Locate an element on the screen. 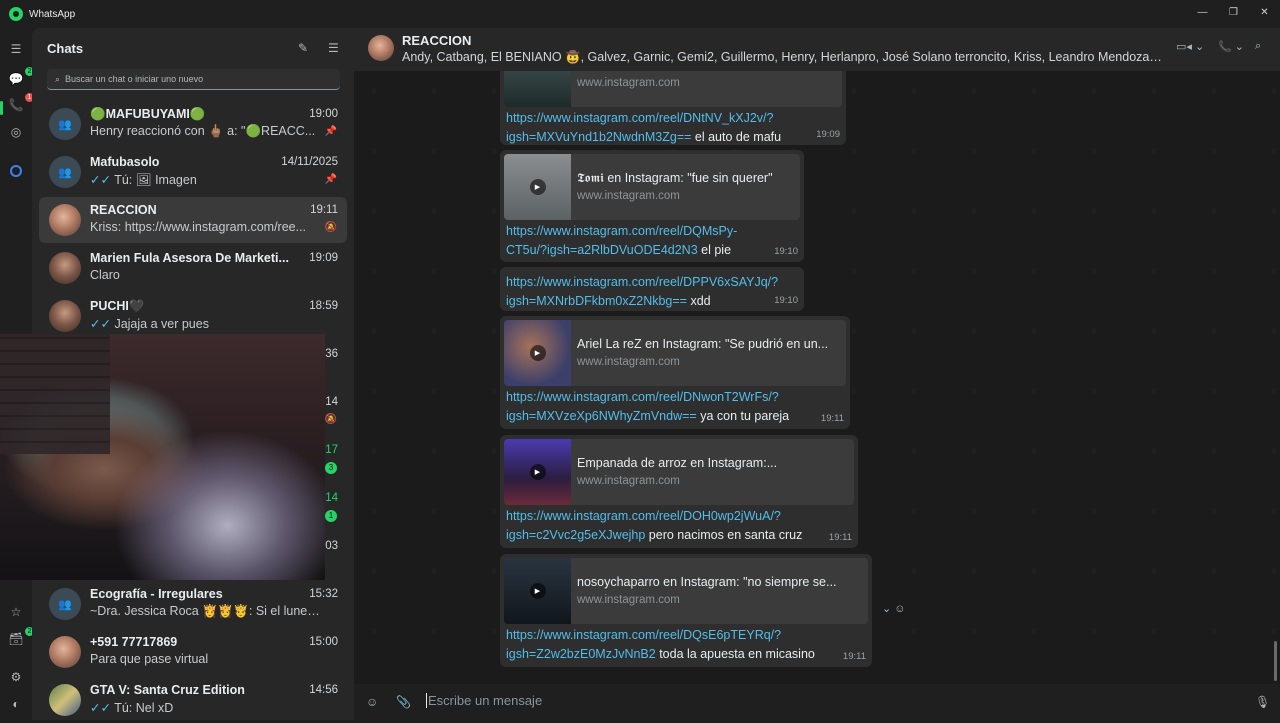 The height and width of the screenshot is (723, 1280). title-bar: WhatsApp — ❐ ✕ is located at coordinates (640, 14).